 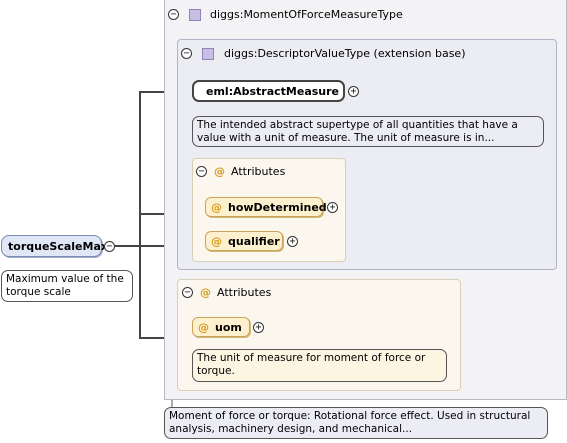 I want to click on base-attributes-header: Attributes, so click(x=258, y=171).